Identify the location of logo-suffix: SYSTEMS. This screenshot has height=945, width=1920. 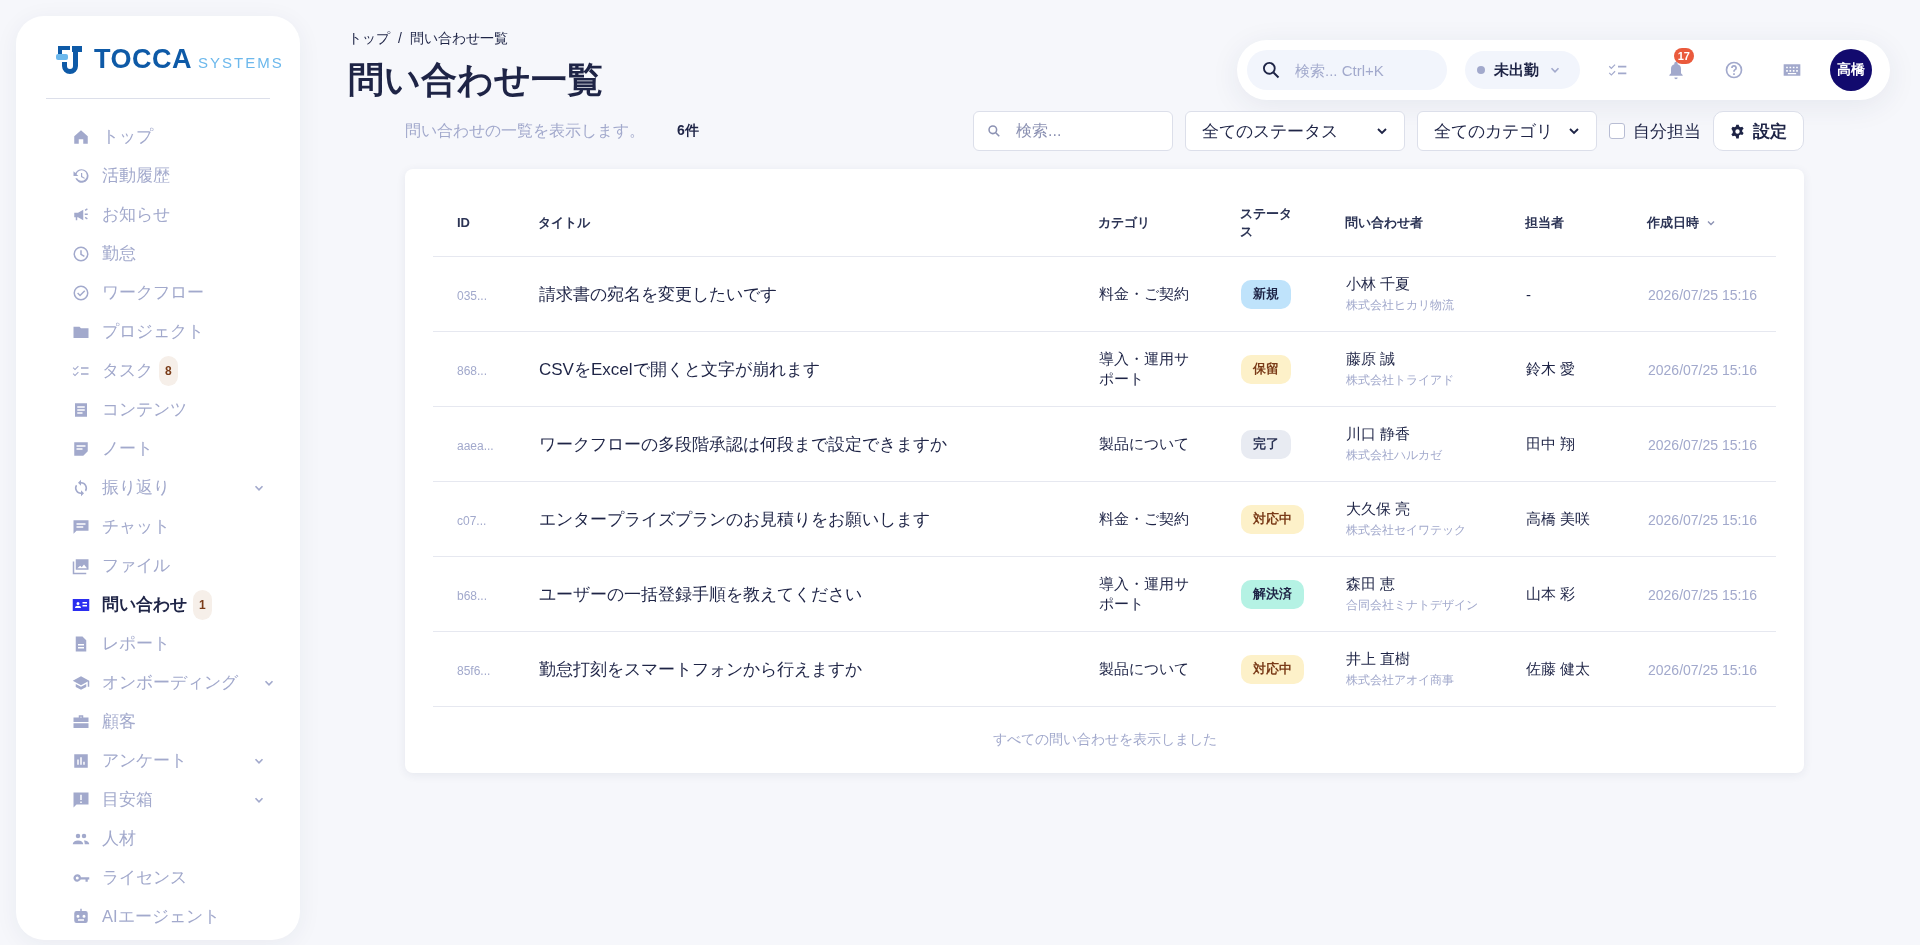
(241, 62).